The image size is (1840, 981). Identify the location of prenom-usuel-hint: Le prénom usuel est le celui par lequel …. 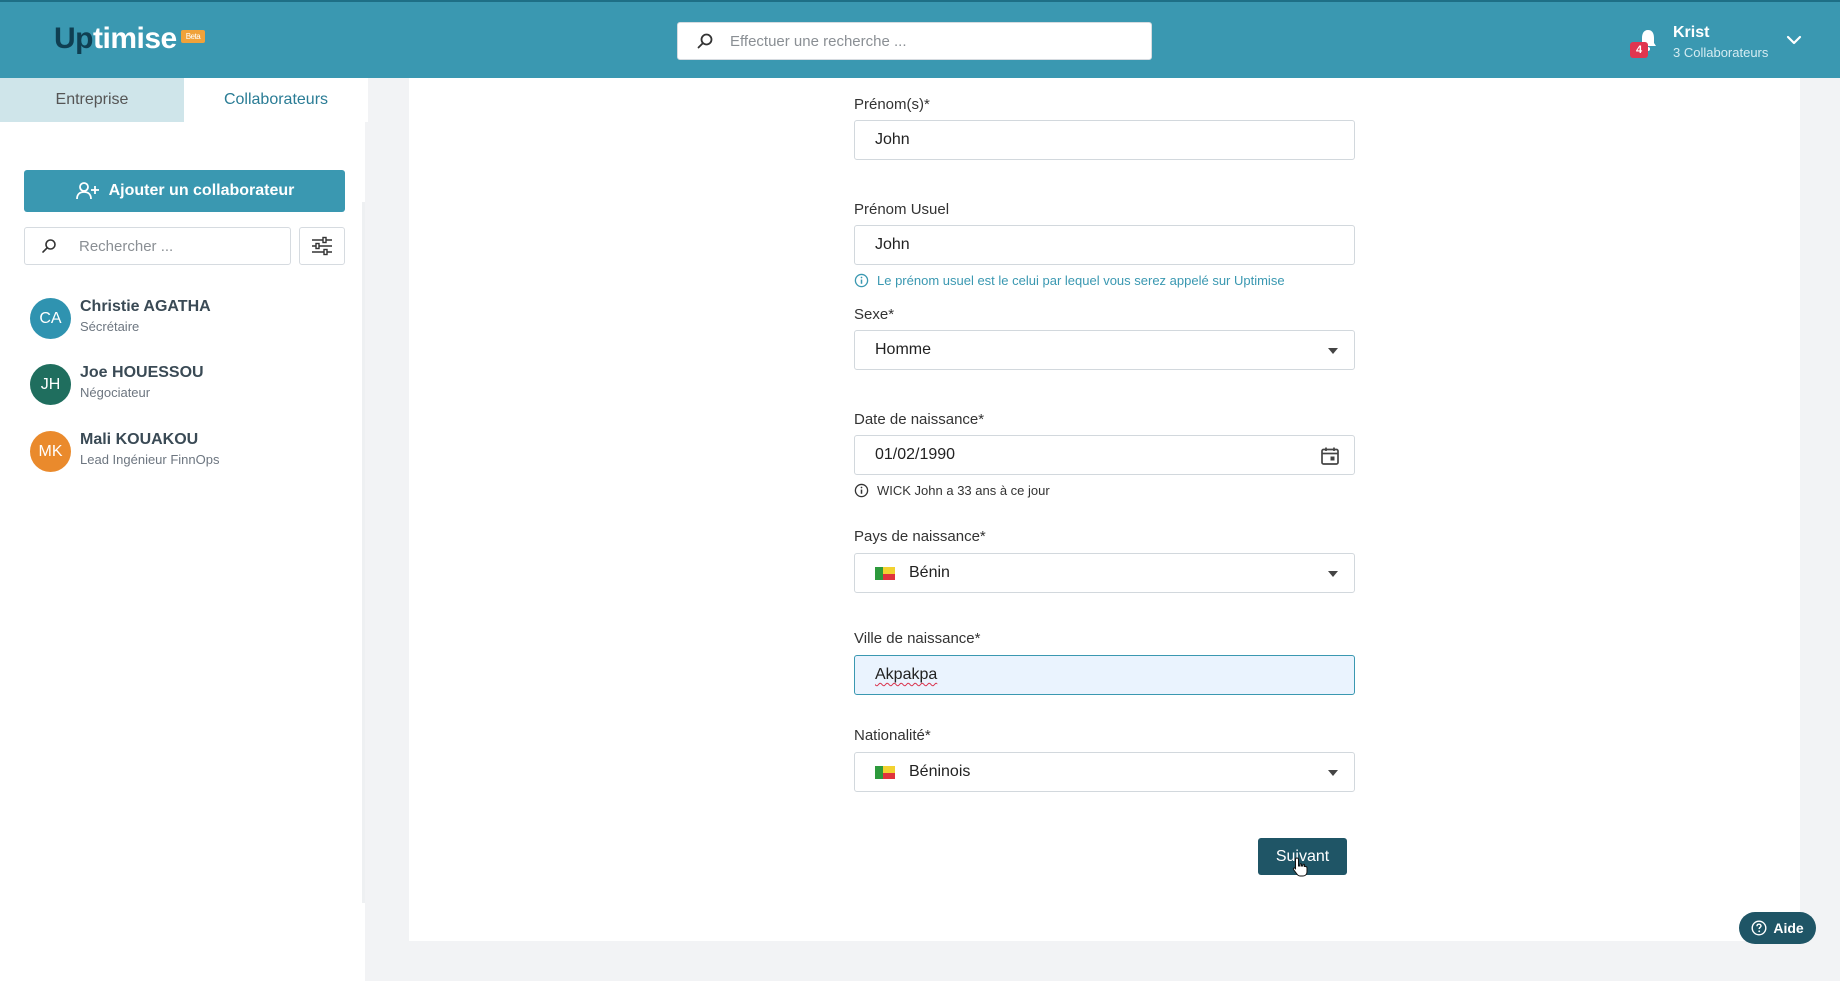
(1069, 280).